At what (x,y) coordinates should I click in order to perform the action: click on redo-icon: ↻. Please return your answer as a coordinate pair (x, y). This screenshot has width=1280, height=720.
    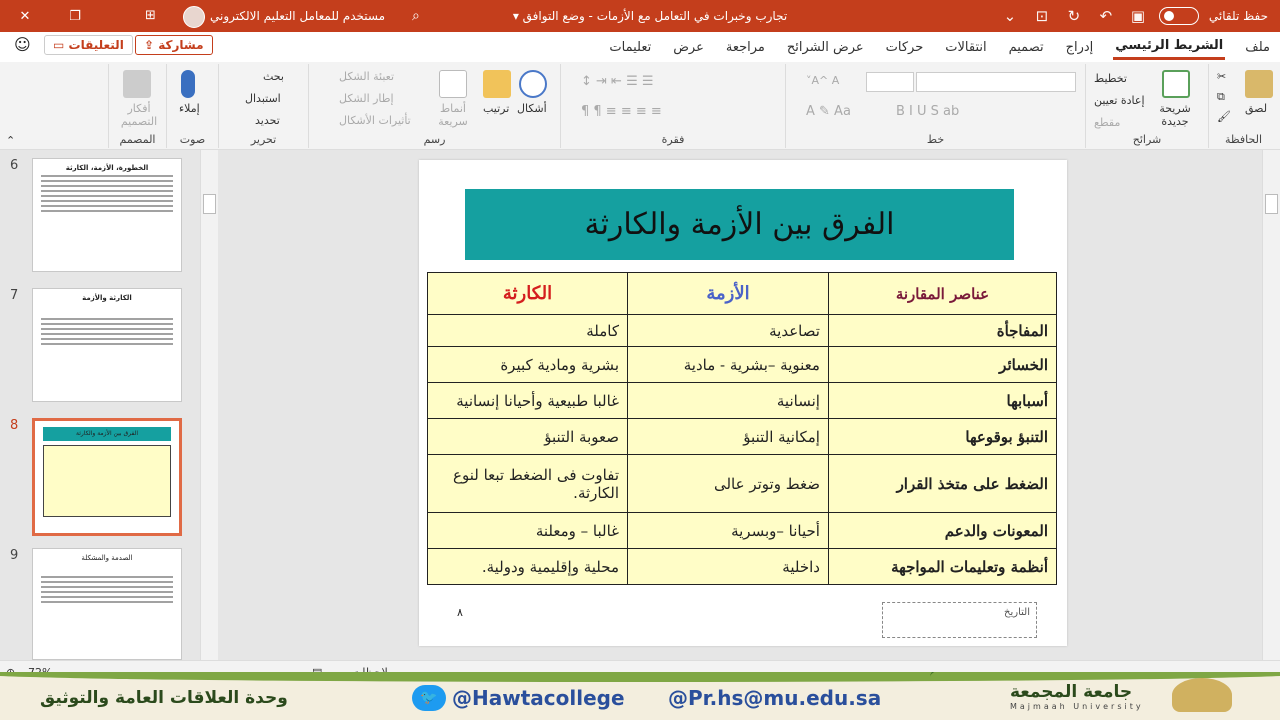
    Looking at the image, I should click on (1074, 16).